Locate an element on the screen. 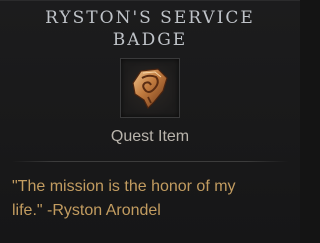 Image resolution: width=320 pixels, height=243 pixels. item-type-label: Quest Item is located at coordinates (150, 136).